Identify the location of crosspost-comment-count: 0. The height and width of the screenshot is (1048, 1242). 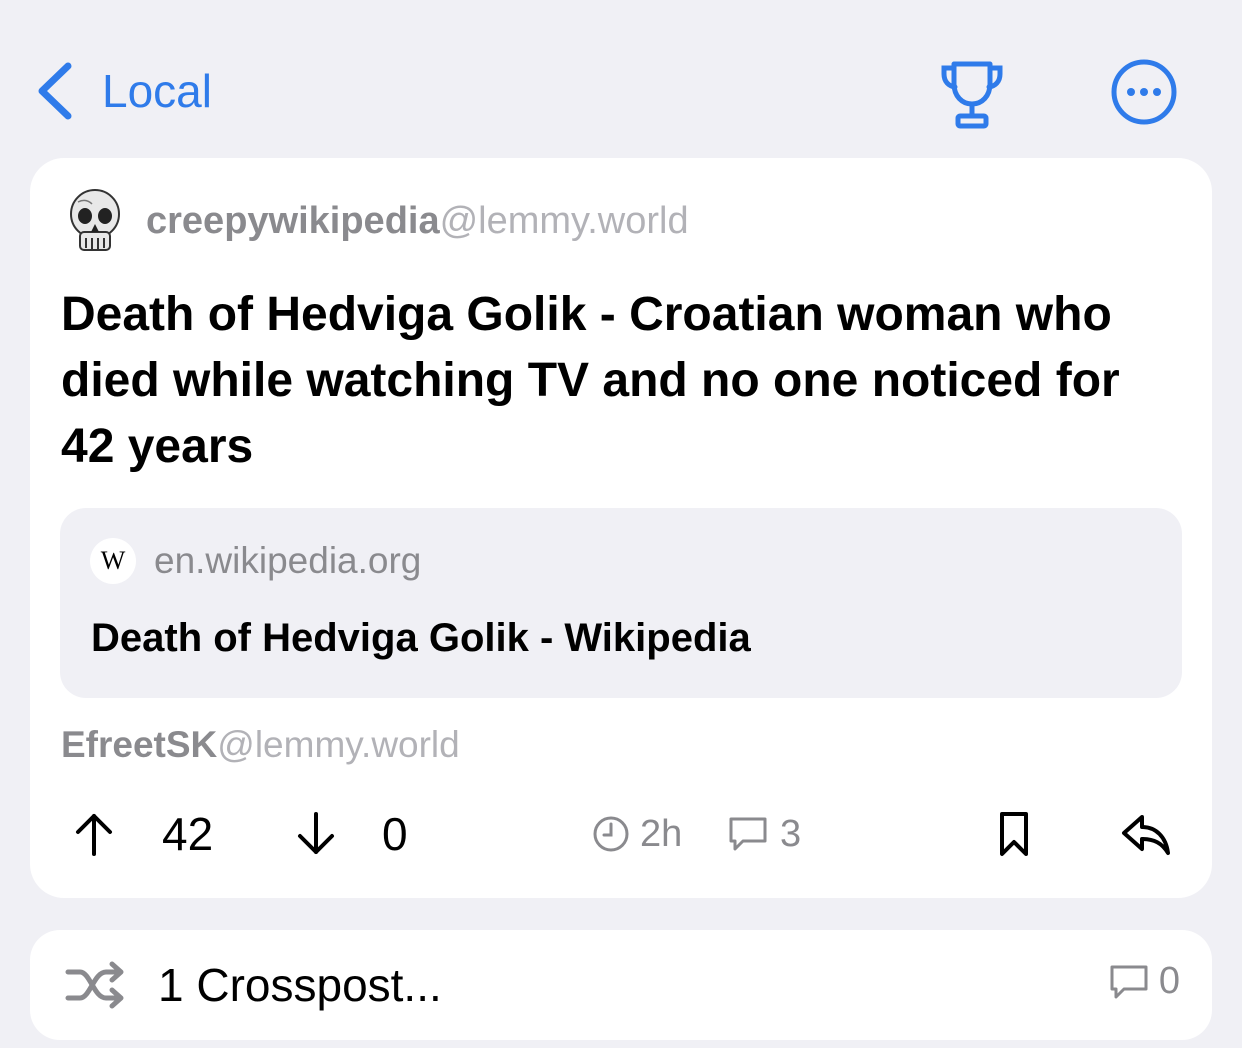
(1169, 981).